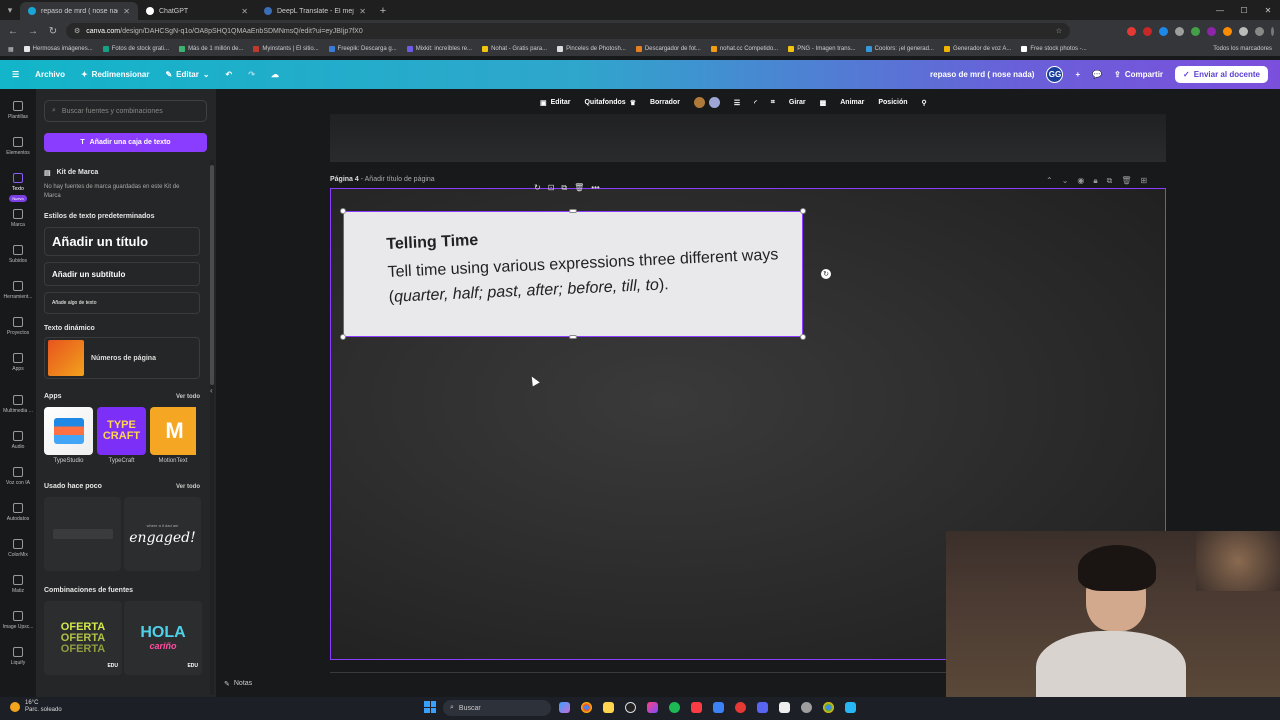 Image resolution: width=1280 pixels, height=720 pixels. I want to click on add-page-title: Añadir título de página, so click(400, 179).